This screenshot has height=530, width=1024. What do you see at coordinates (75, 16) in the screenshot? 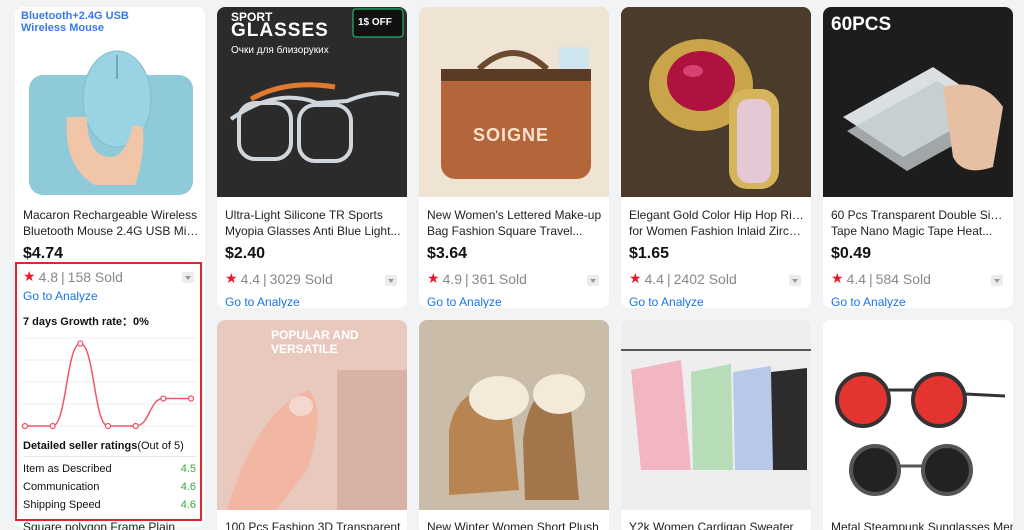
I see `image-caption: Bluetooth+2.4G USB` at bounding box center [75, 16].